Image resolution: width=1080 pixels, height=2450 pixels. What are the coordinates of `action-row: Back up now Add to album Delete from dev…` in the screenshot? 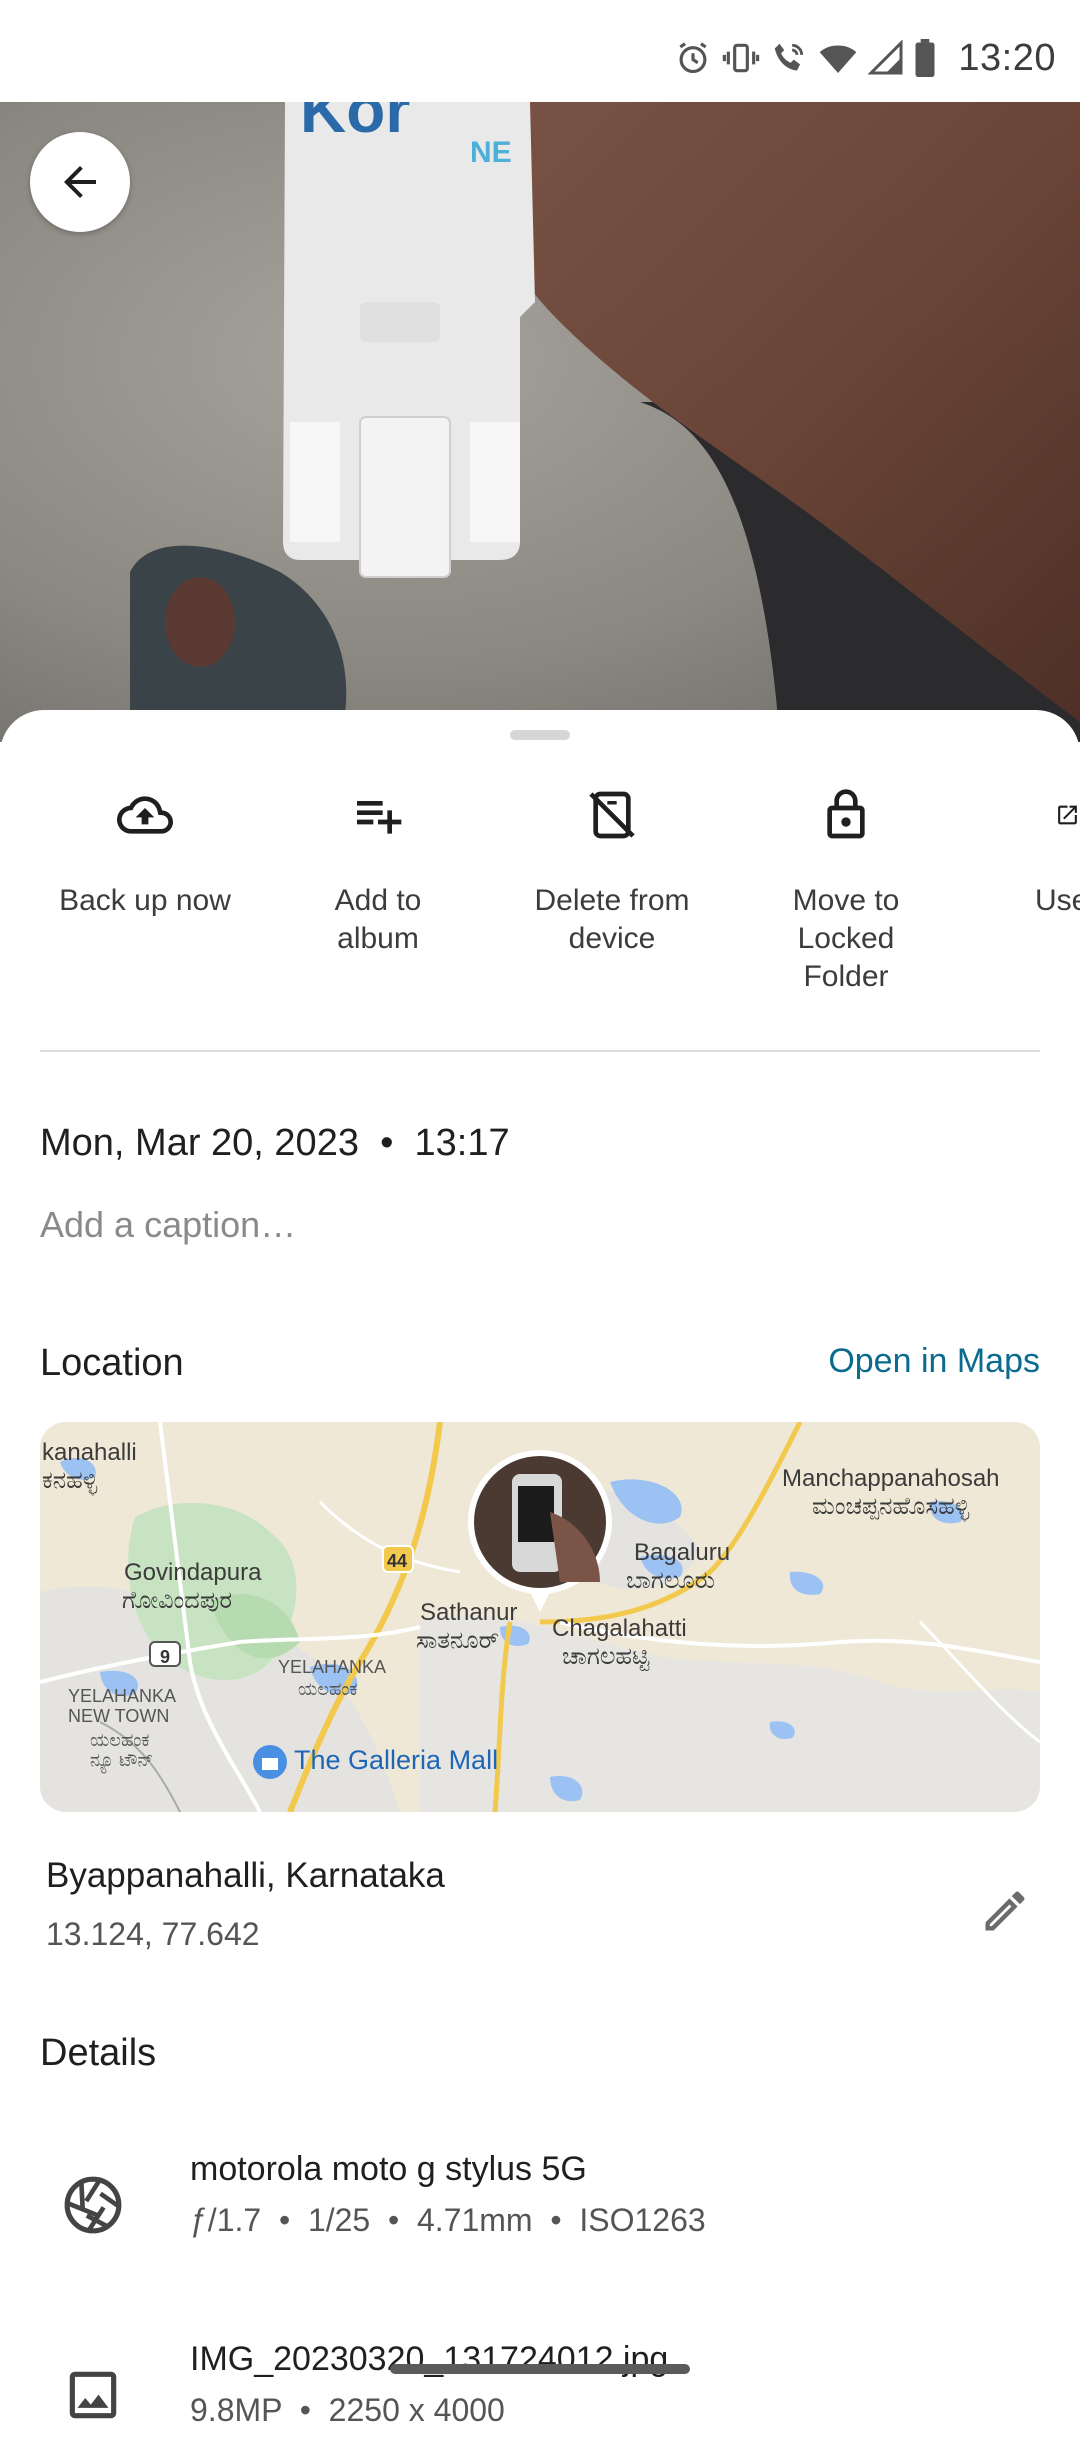 It's located at (540, 890).